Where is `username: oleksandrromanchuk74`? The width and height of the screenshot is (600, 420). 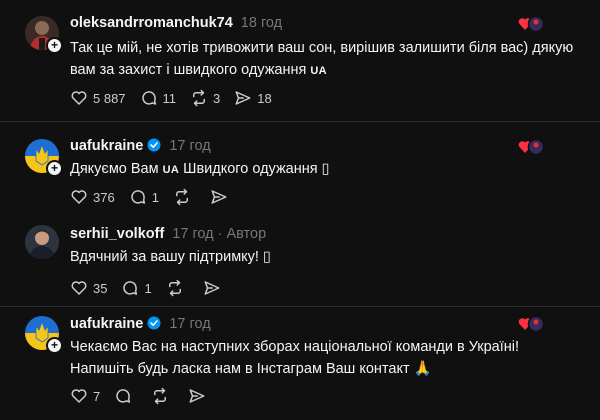
username: oleksandrromanchuk74 is located at coordinates (151, 23).